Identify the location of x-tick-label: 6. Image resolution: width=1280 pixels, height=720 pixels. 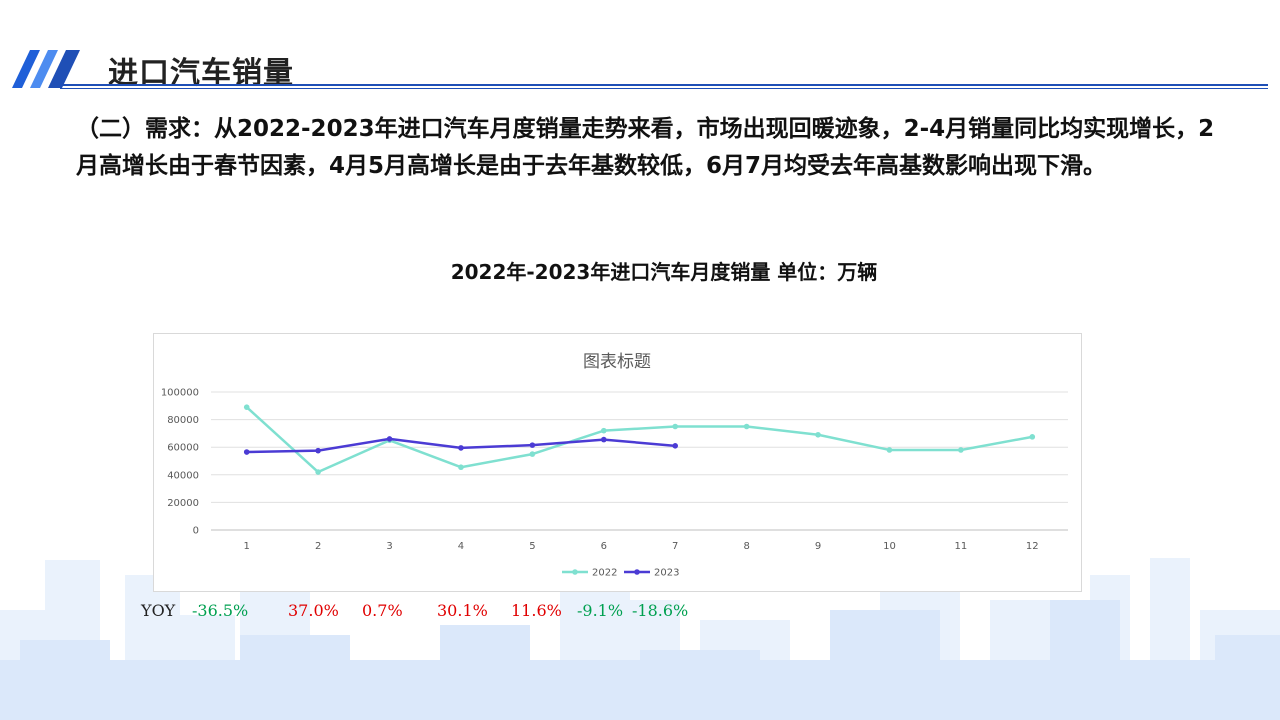
(604, 546).